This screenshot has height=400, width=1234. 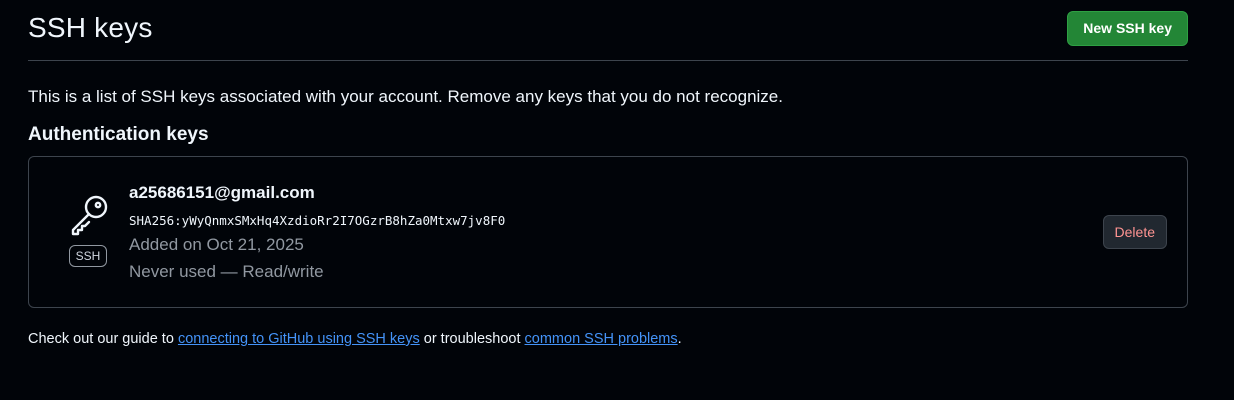 I want to click on page-title: SSH keys, so click(x=90, y=27).